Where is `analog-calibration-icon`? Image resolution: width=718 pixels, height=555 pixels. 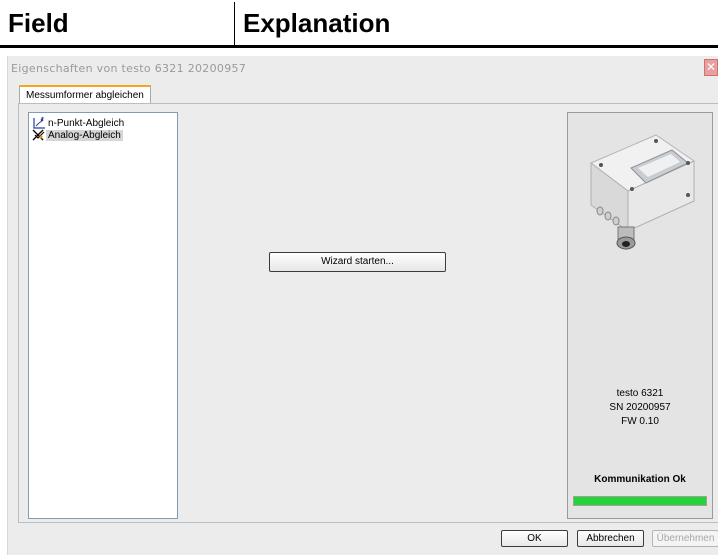
analog-calibration-icon is located at coordinates (39, 135).